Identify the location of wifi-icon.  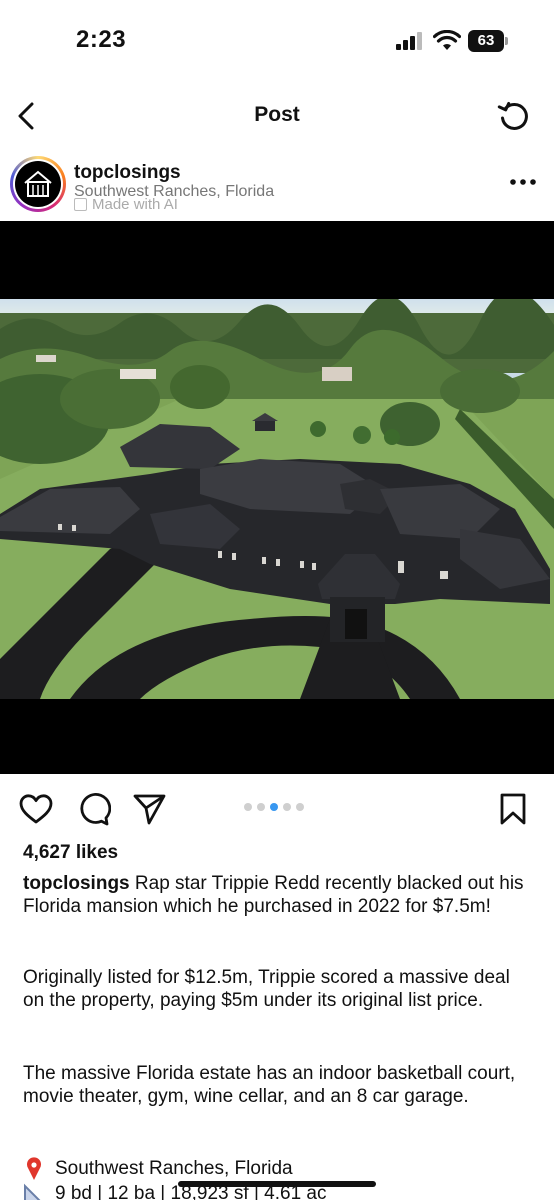
(447, 40).